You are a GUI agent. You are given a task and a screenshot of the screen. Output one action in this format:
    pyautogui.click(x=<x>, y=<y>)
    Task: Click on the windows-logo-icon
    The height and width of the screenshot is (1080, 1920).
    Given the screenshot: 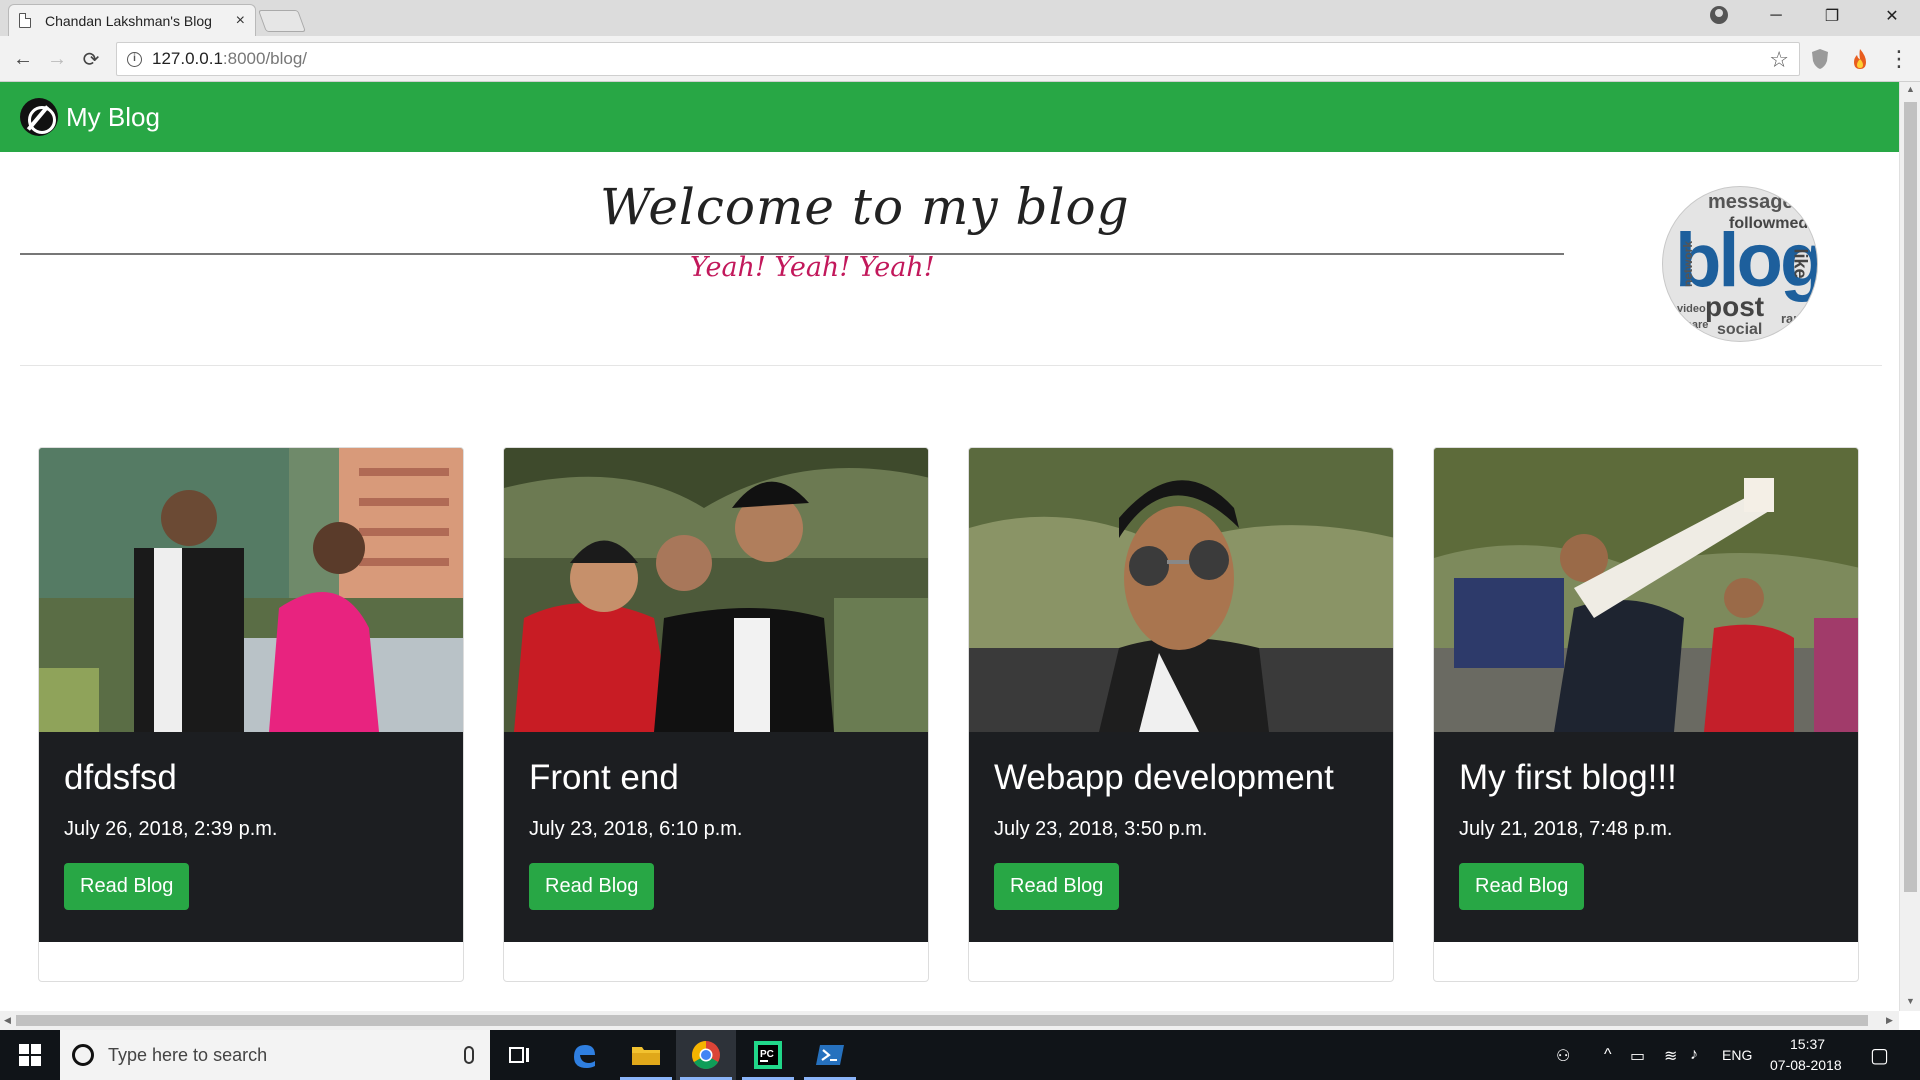 What is the action you would take?
    pyautogui.click(x=30, y=1055)
    